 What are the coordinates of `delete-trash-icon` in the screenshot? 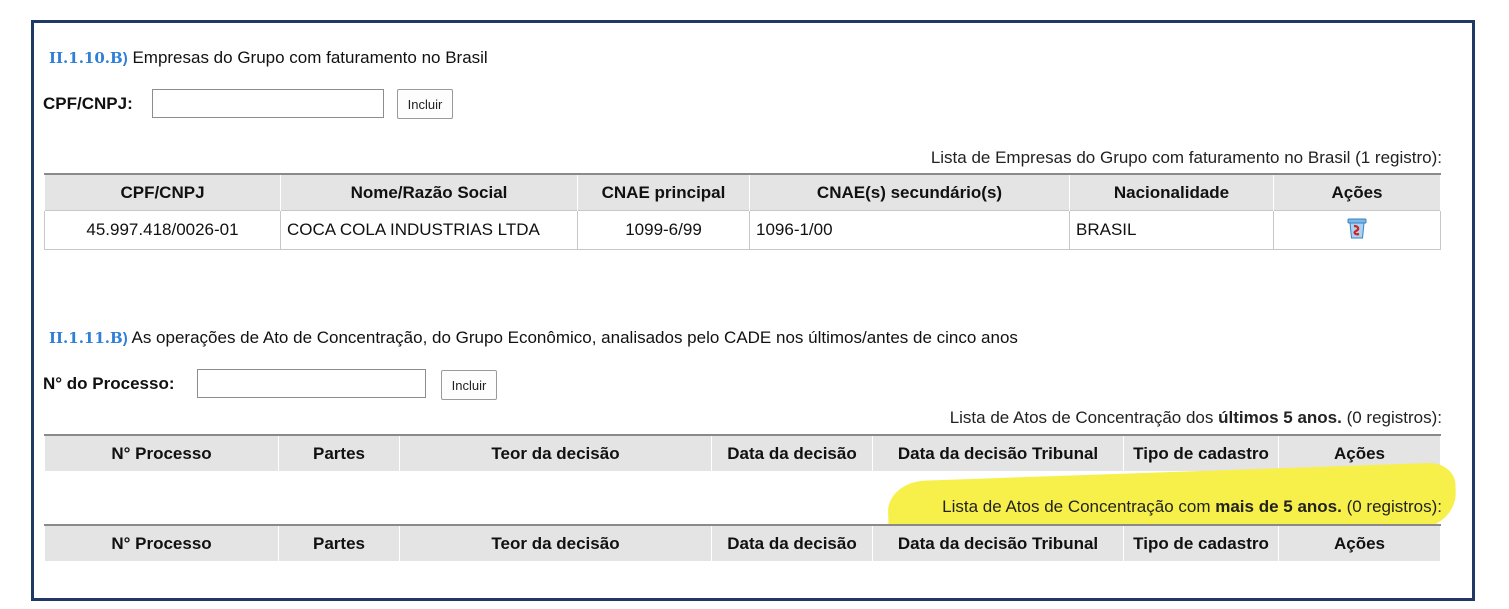 It's located at (1357, 230).